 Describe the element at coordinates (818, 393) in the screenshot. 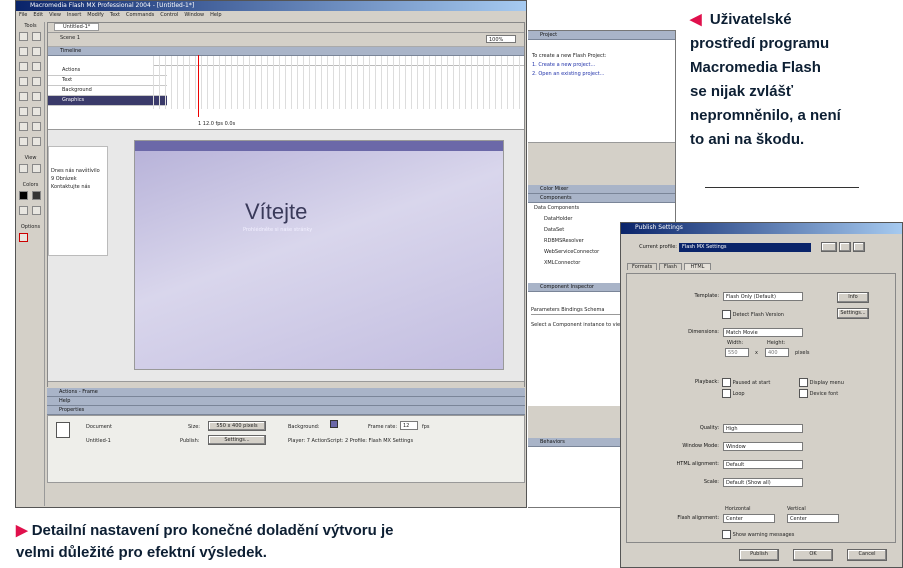

I see `device-font-option: Device font` at that location.